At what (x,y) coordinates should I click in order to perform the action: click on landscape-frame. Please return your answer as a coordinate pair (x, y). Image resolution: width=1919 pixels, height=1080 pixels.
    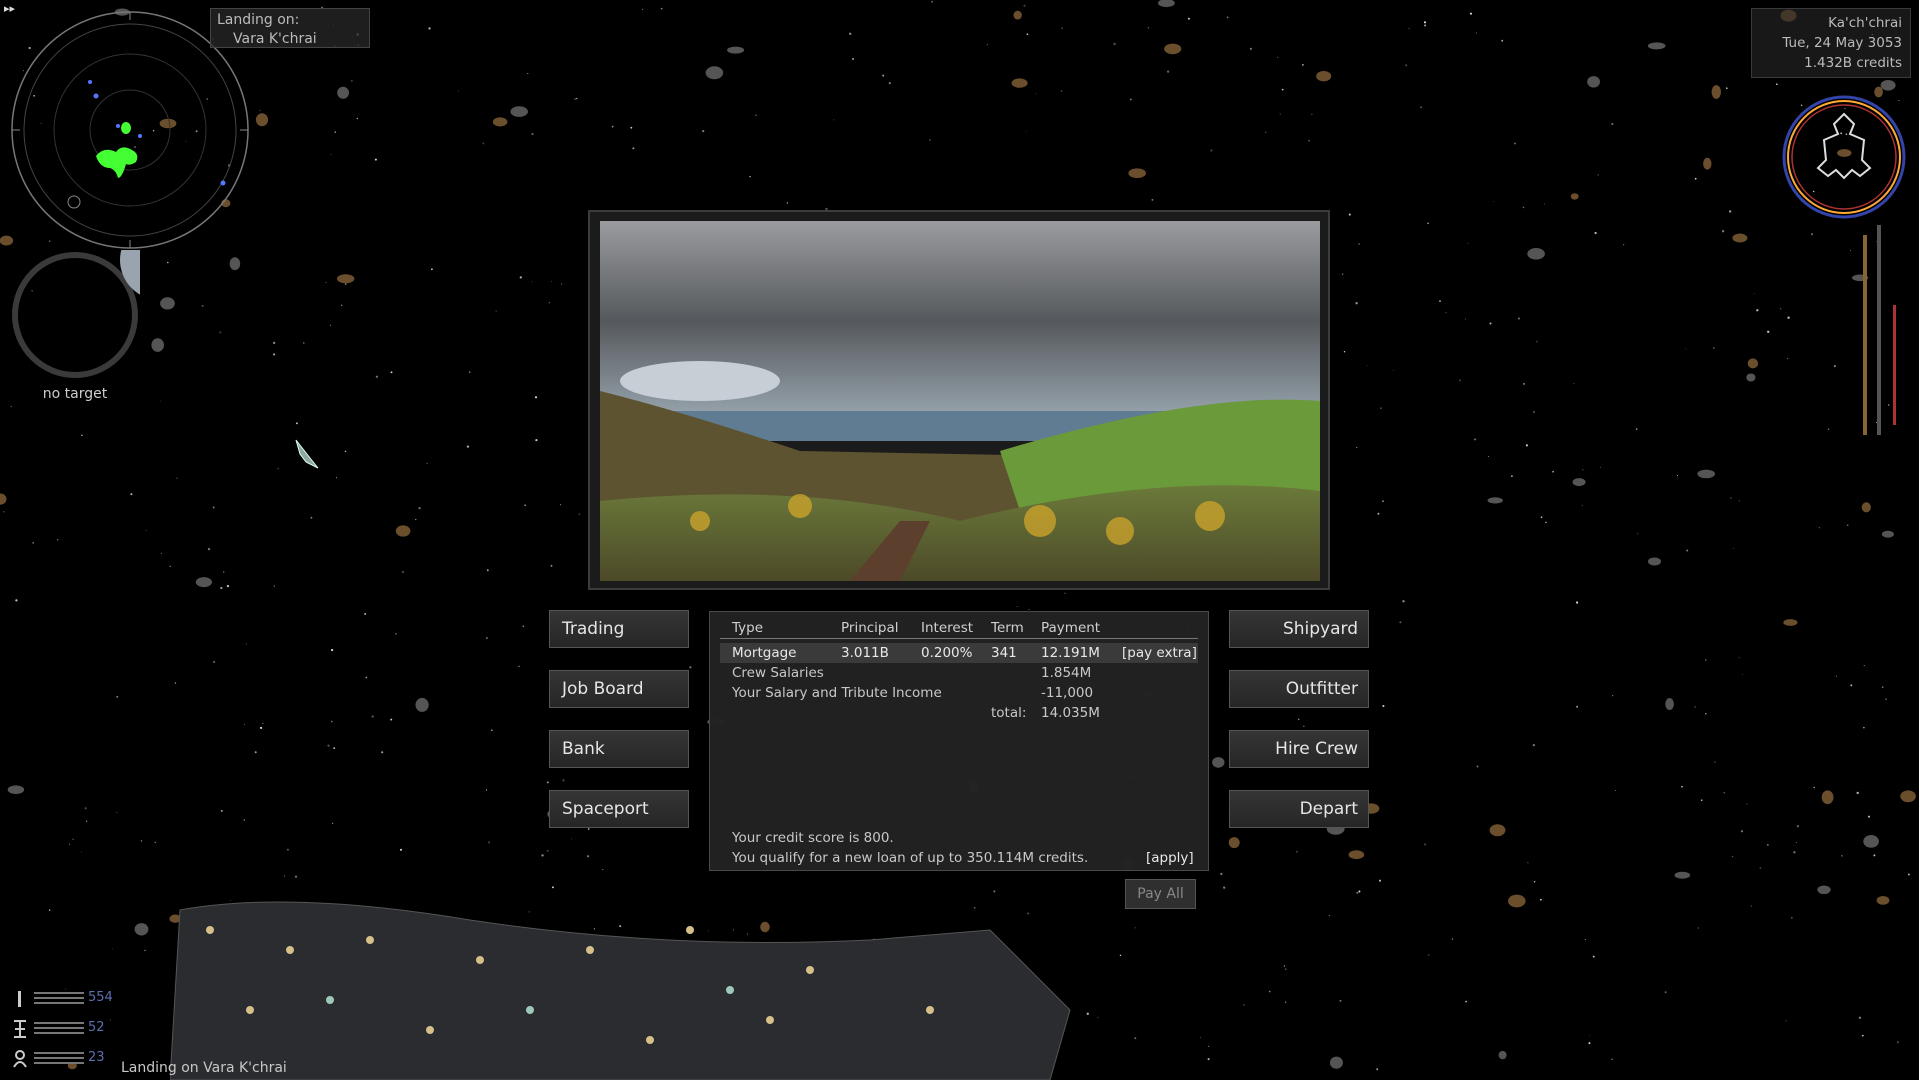
    Looking at the image, I should click on (959, 400).